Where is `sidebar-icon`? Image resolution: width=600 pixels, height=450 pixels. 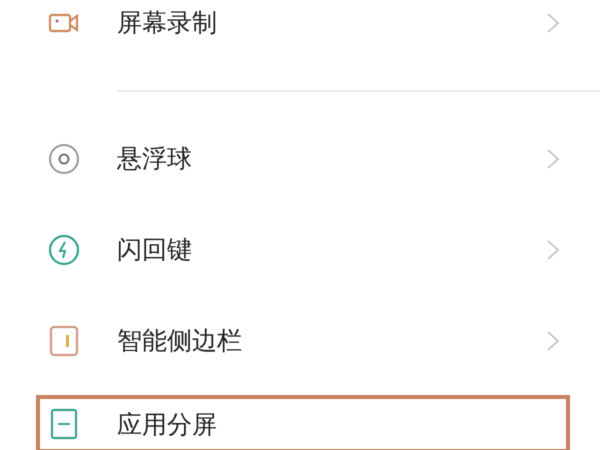
sidebar-icon is located at coordinates (64, 340).